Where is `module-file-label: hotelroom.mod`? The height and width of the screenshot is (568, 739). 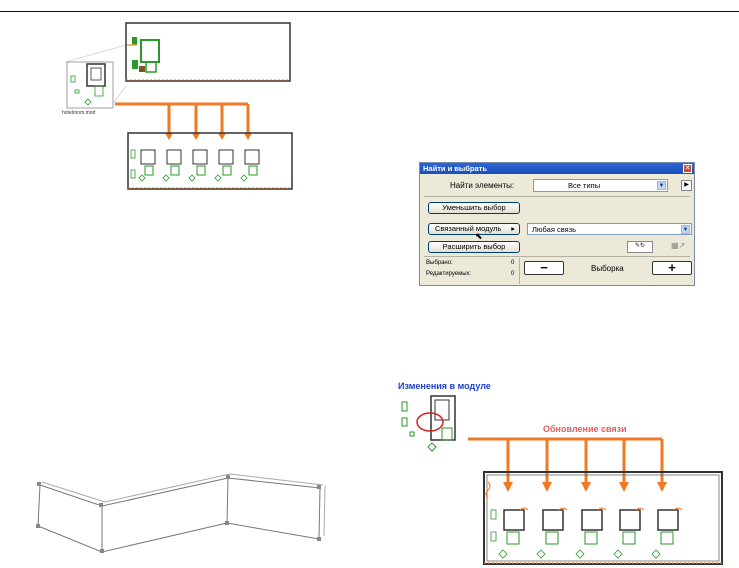 module-file-label: hotelroom.mod is located at coordinates (79, 113).